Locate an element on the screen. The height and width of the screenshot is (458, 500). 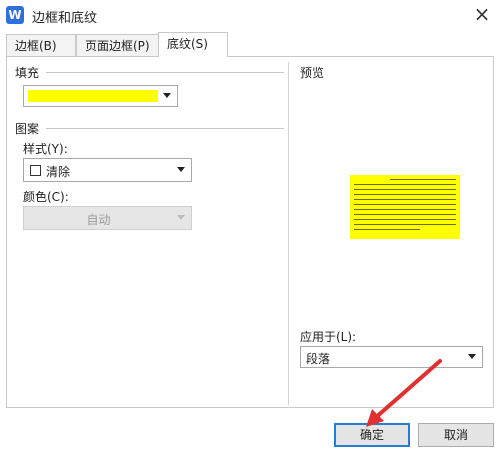
style-dropdown: 清除 is located at coordinates (107, 170).